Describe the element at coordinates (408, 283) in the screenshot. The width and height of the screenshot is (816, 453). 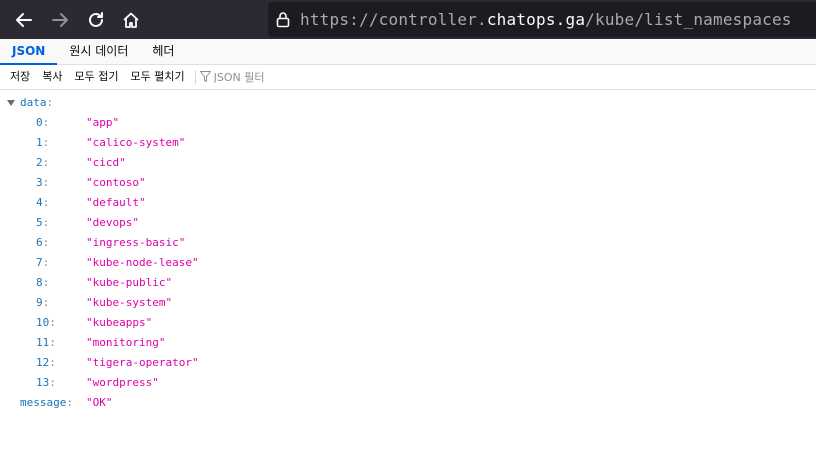
I see `tree-row: 8: "kube-public"` at that location.